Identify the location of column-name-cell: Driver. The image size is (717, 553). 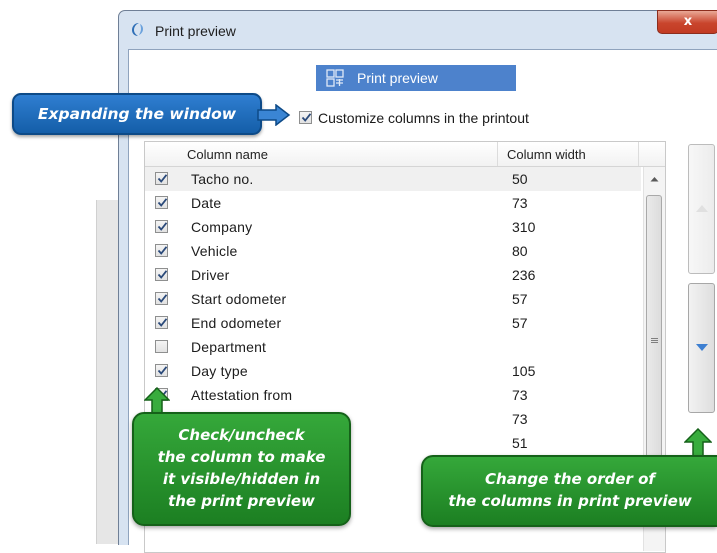
(210, 275).